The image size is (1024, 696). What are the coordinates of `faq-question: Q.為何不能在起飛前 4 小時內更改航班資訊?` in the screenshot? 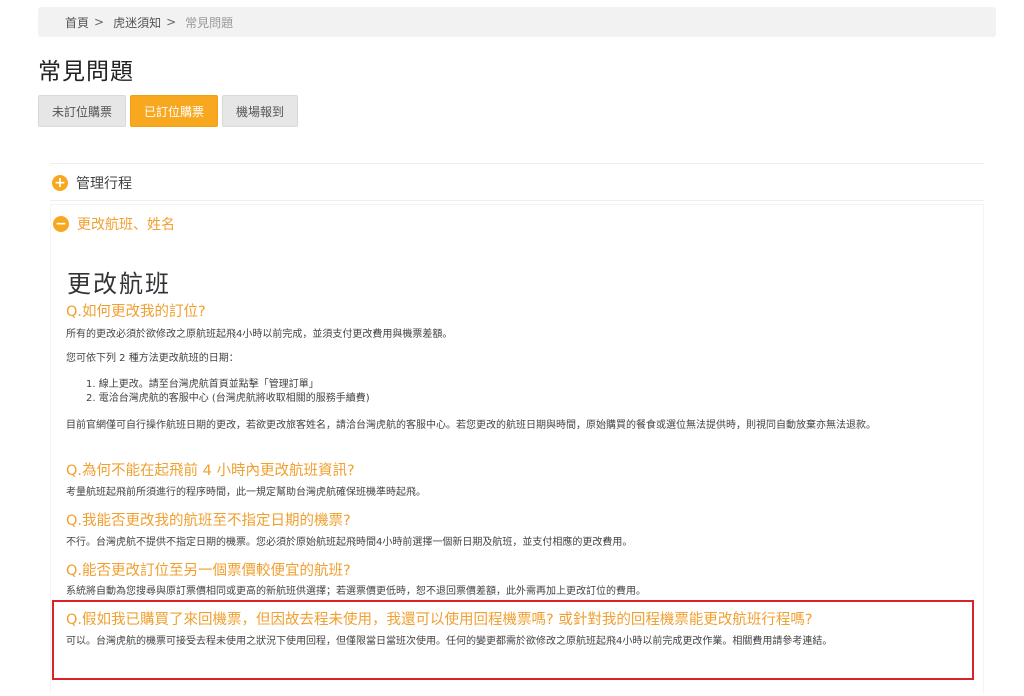 It's located at (210, 471).